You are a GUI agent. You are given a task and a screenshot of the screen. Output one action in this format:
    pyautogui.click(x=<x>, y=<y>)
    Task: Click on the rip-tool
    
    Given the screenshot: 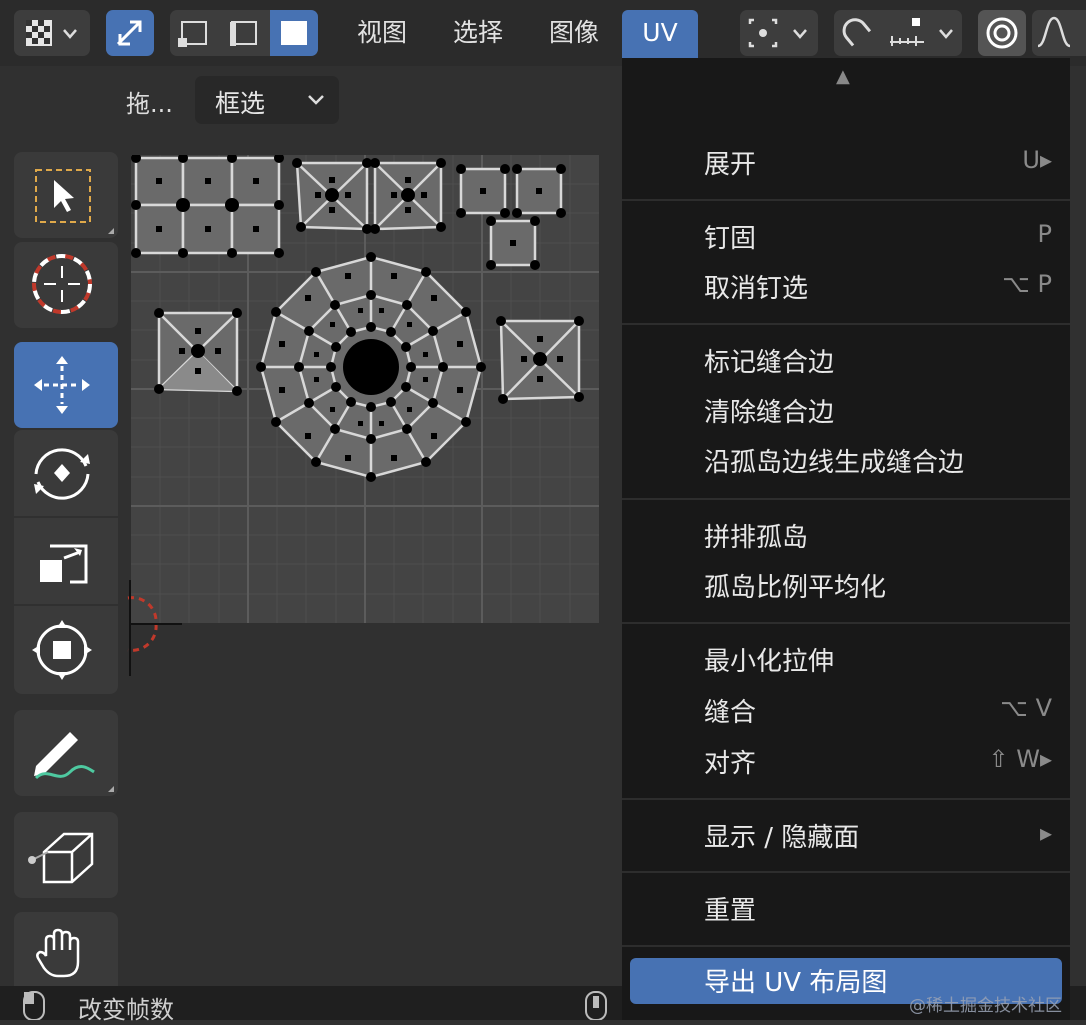 What is the action you would take?
    pyautogui.click(x=66, y=855)
    